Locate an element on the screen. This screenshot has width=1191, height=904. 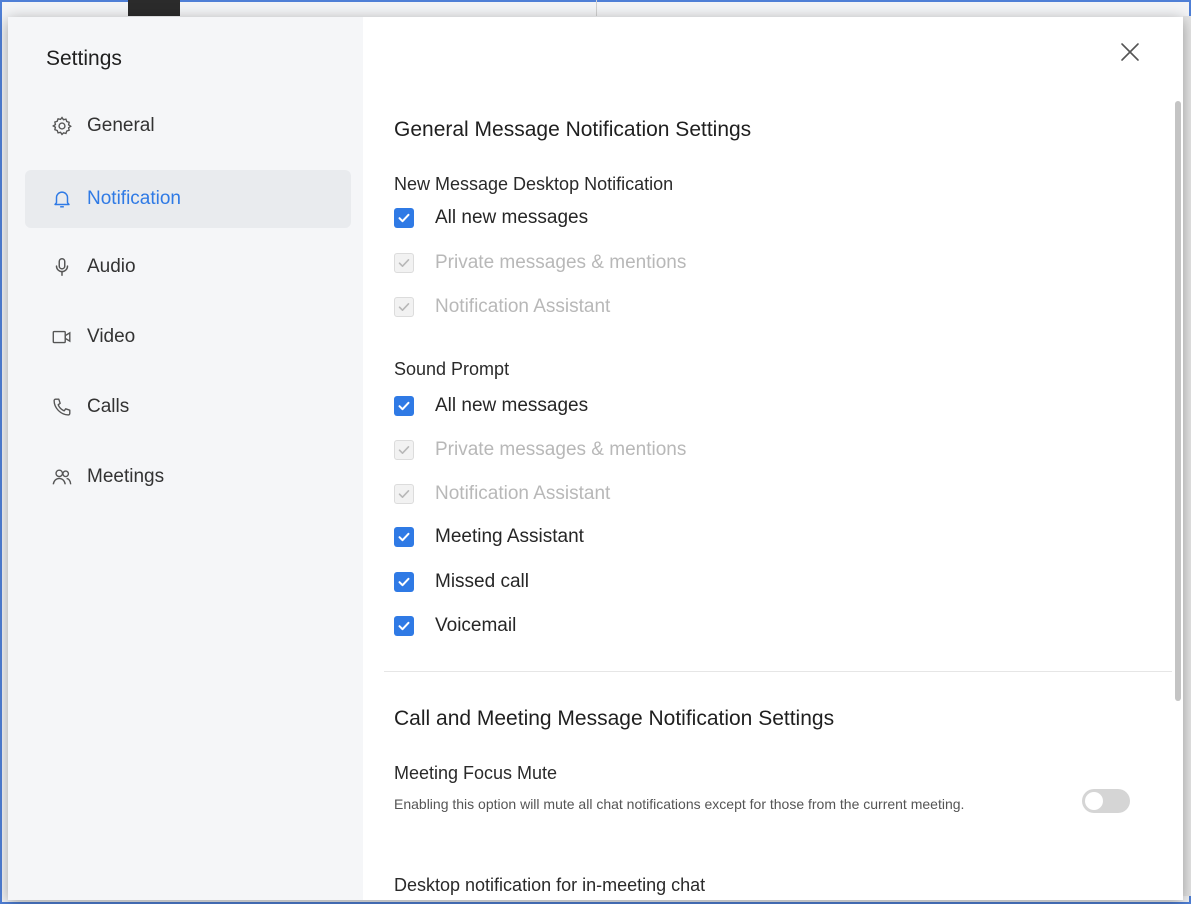
meeting-focus-mute-toggle is located at coordinates (1106, 801).